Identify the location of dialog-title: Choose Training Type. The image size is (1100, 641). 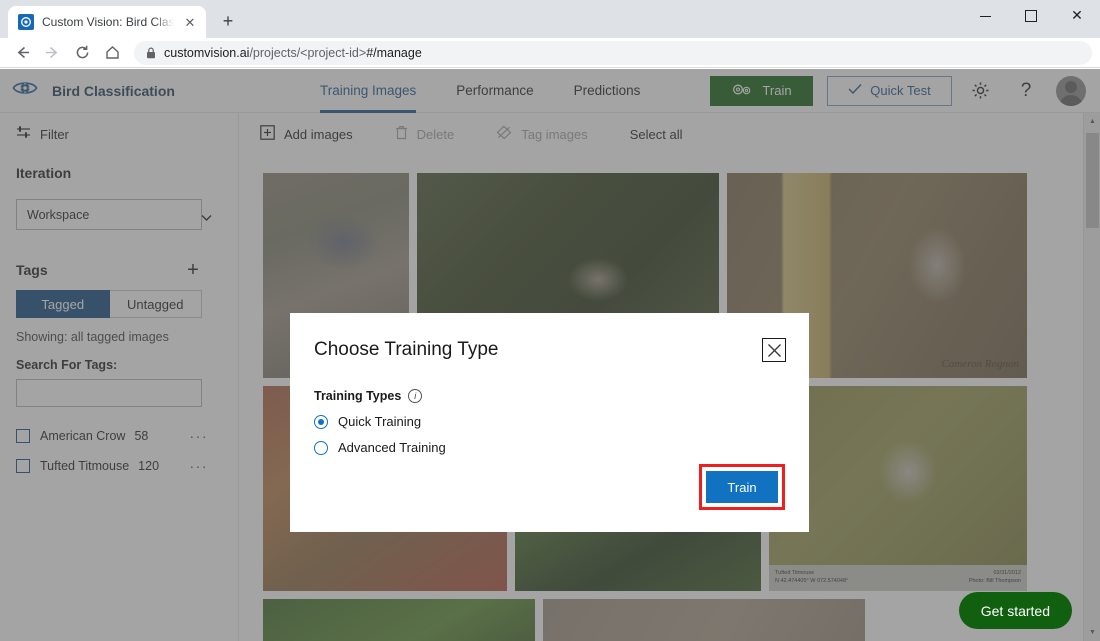
(406, 349).